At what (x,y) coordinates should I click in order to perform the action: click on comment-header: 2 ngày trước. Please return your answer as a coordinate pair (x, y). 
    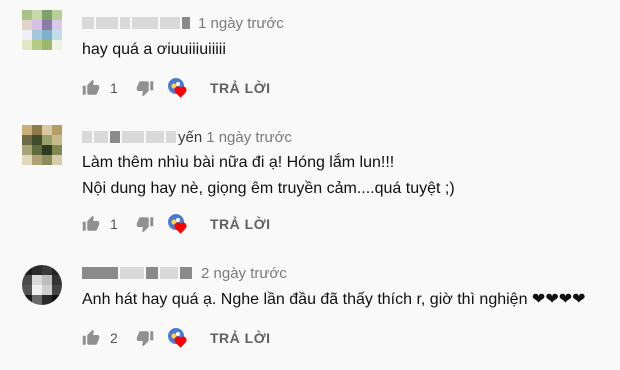
    Looking at the image, I should click on (184, 273).